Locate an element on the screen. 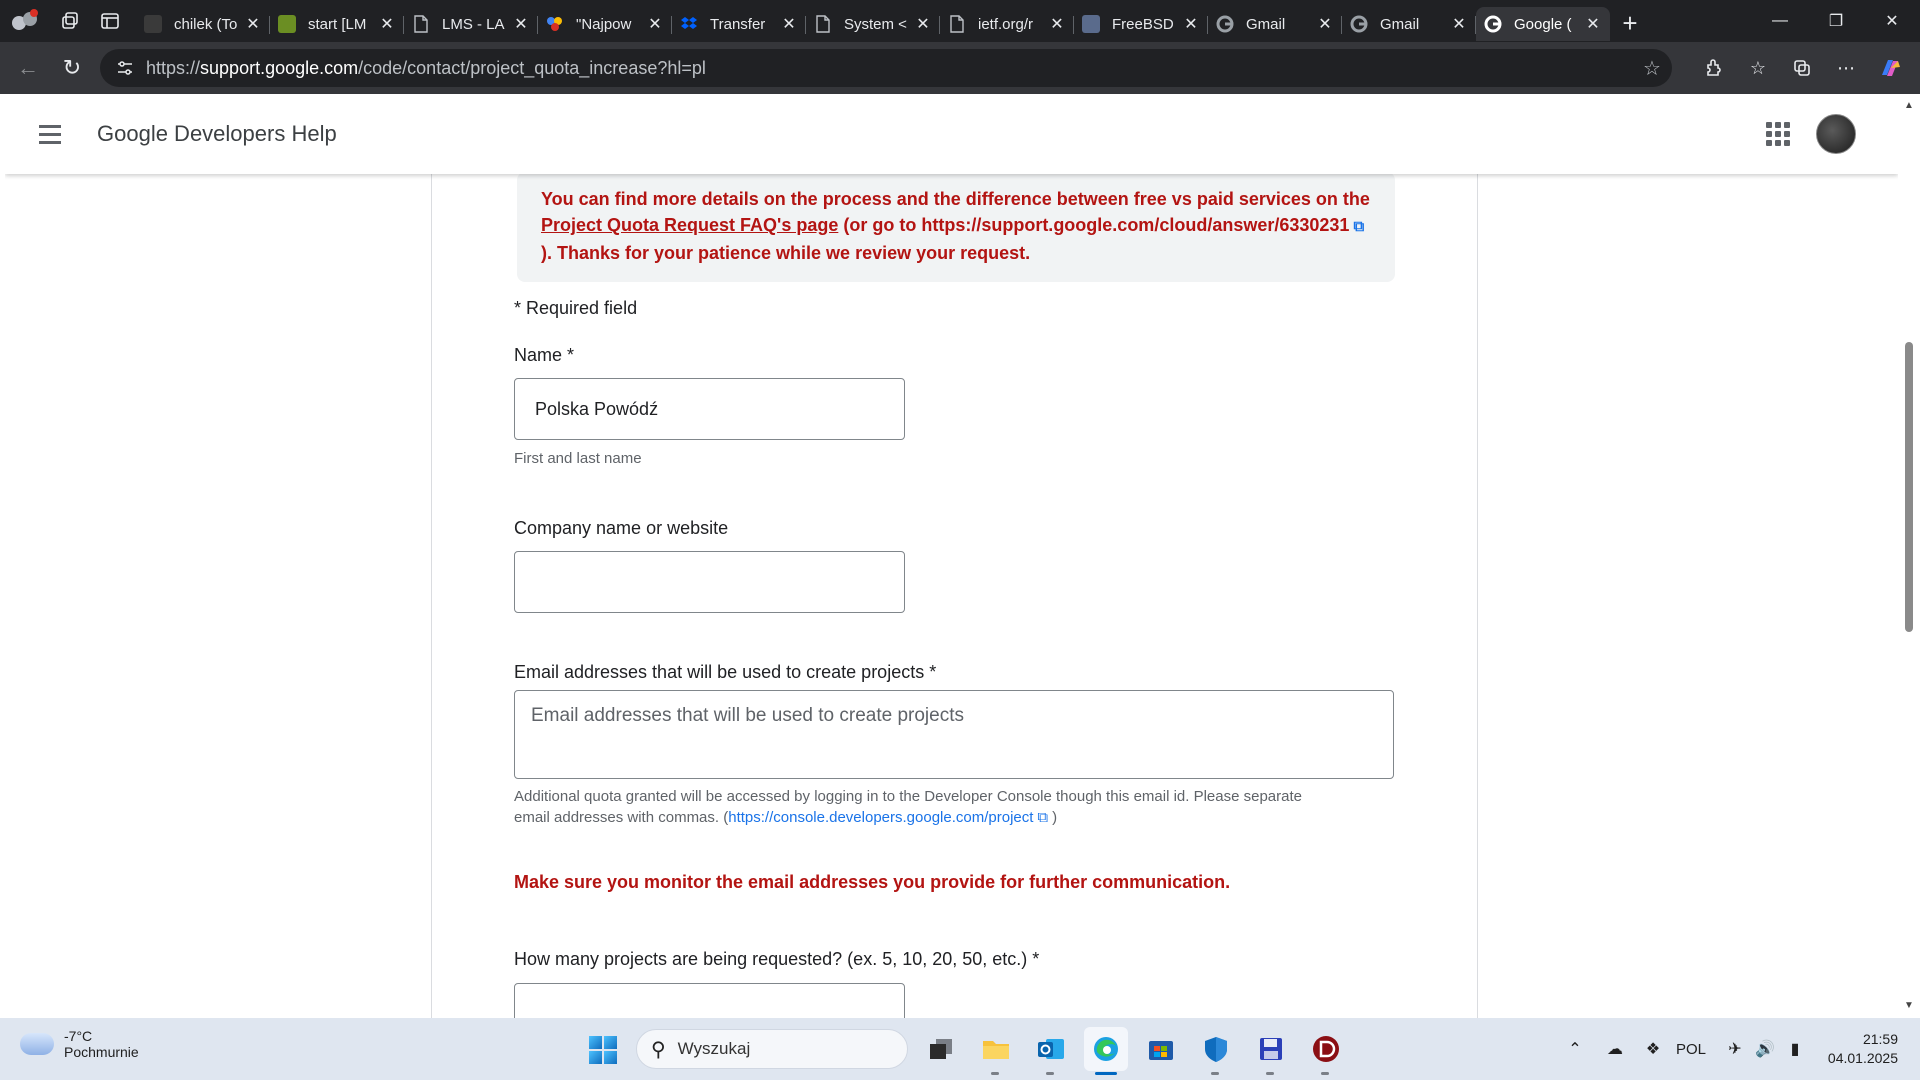 The height and width of the screenshot is (1080, 1920). tab-title: FreeBSD is located at coordinates (1143, 24).